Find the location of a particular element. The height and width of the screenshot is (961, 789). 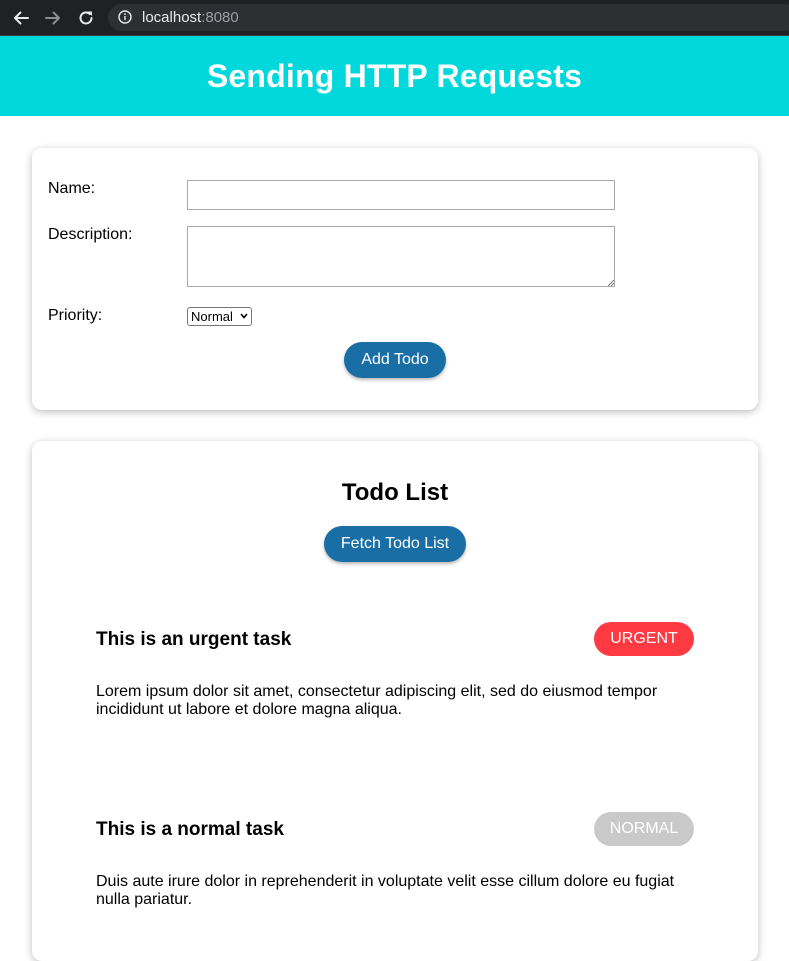

app-header: Sending HTTP Requests is located at coordinates (394, 76).